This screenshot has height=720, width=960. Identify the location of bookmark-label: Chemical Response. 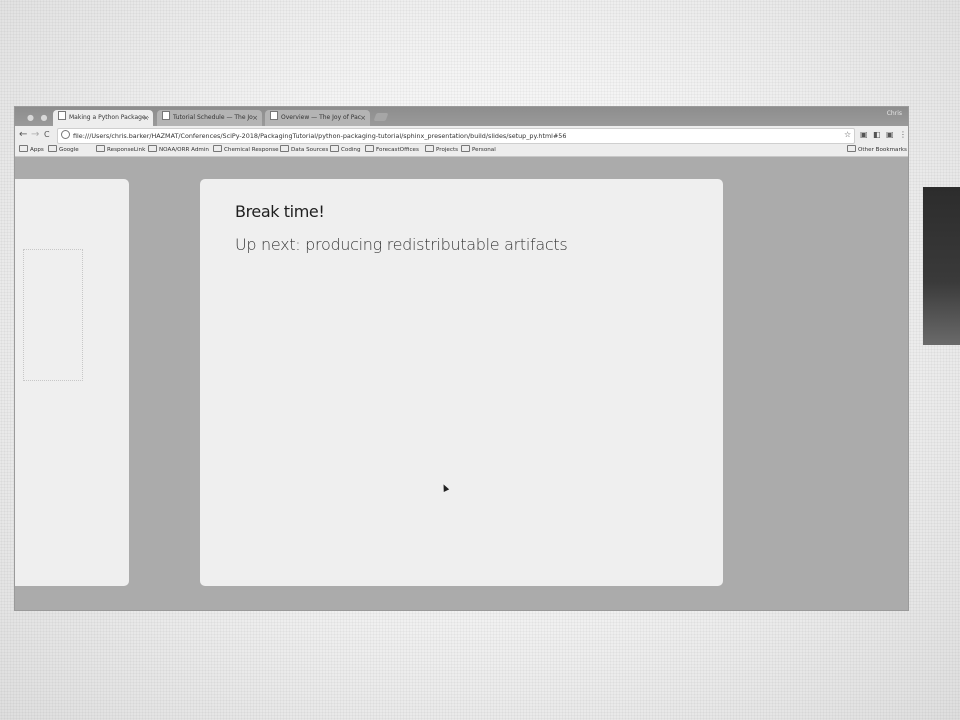
(251, 150).